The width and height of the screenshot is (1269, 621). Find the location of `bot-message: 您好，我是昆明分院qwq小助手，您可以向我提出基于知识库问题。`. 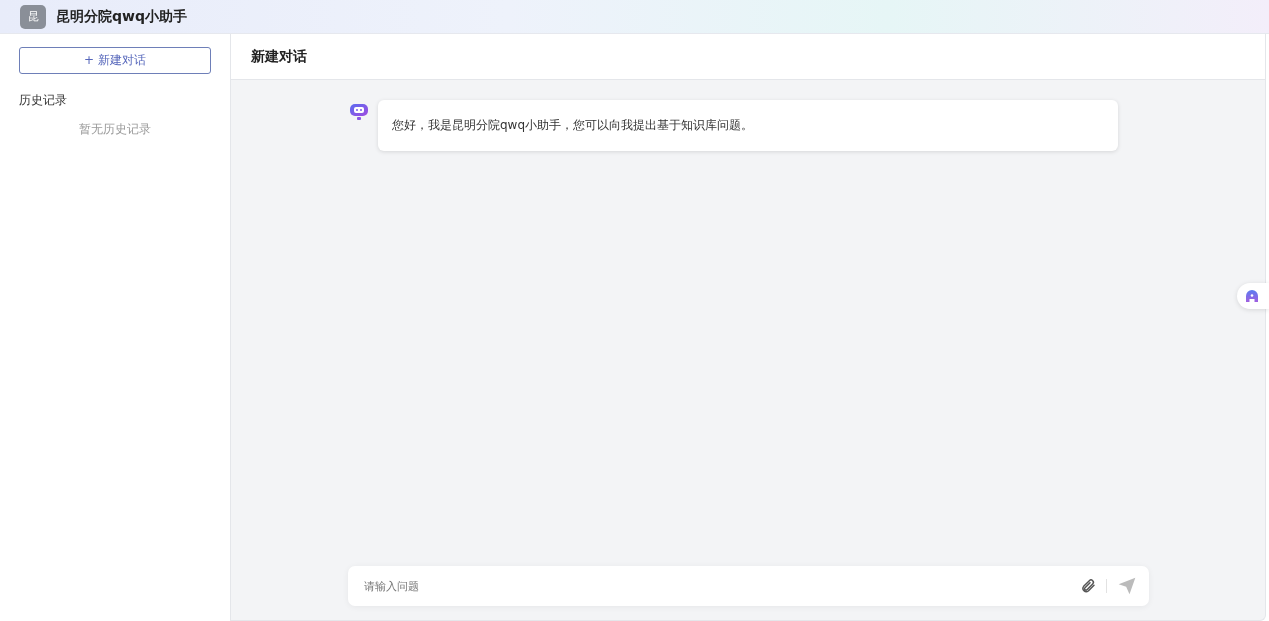

bot-message: 您好，我是昆明分院qwq小助手，您可以向我提出基于知识库问题。 is located at coordinates (748, 125).